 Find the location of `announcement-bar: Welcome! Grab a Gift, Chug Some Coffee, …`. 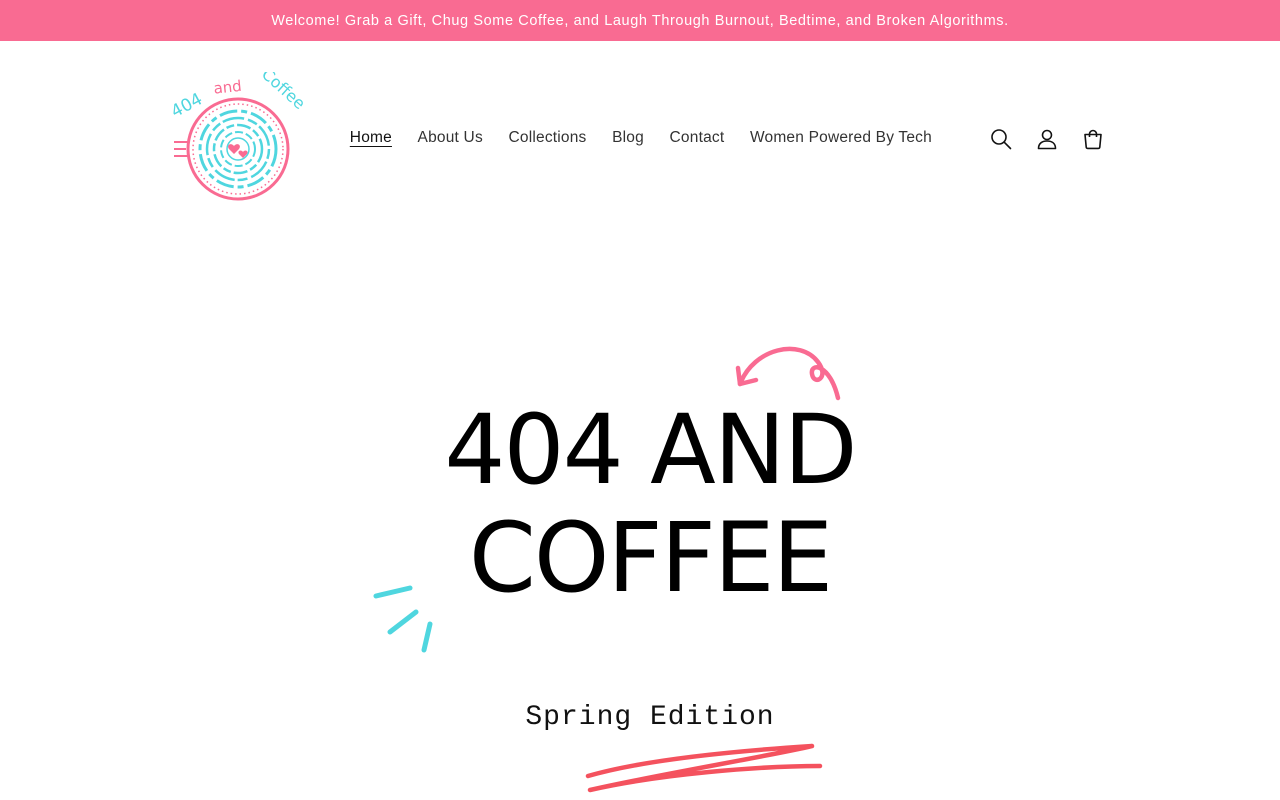

announcement-bar: Welcome! Grab a Gift, Chug Some Coffee, … is located at coordinates (640, 20).